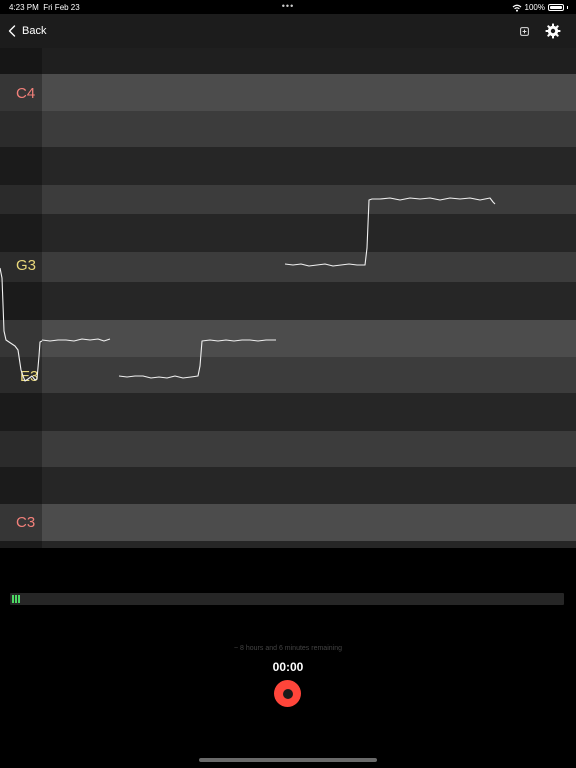 This screenshot has width=576, height=768. I want to click on export-button, so click(524, 31).